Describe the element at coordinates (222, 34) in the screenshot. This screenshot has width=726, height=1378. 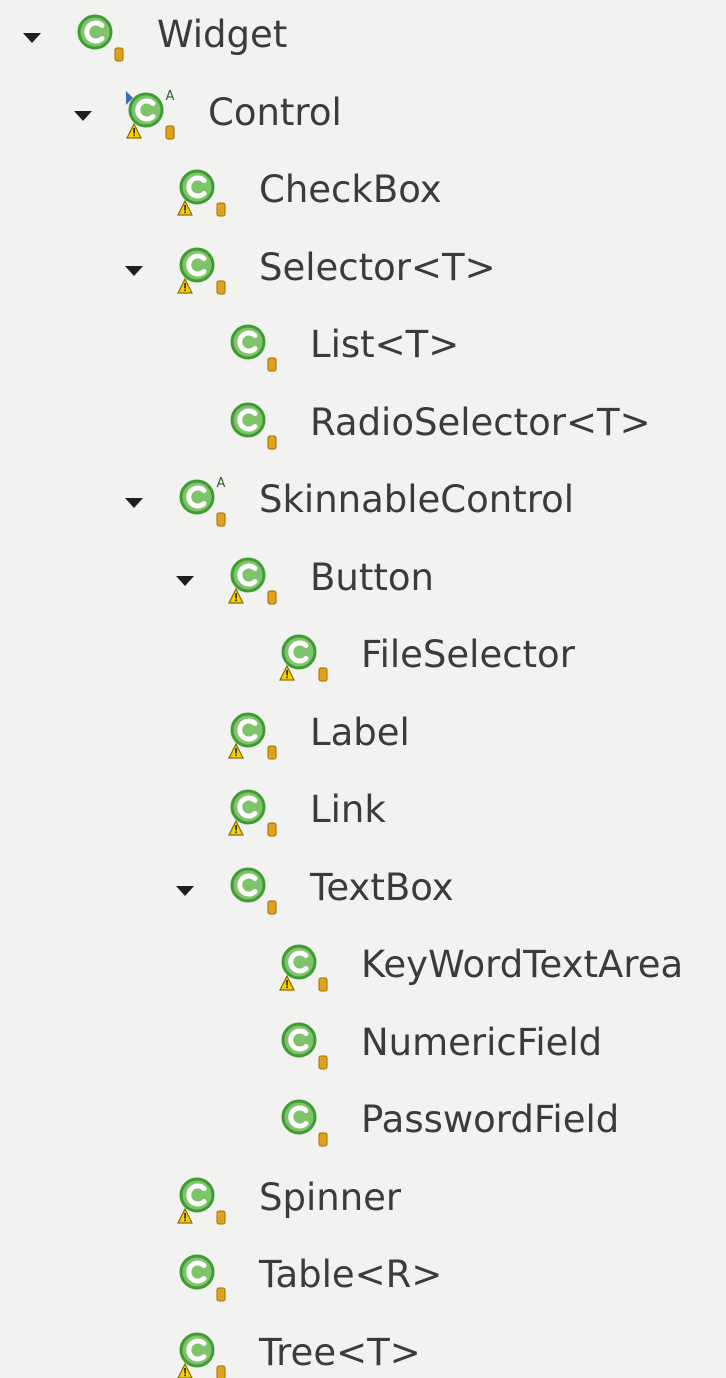
I see `tree-item-label: Widget` at that location.